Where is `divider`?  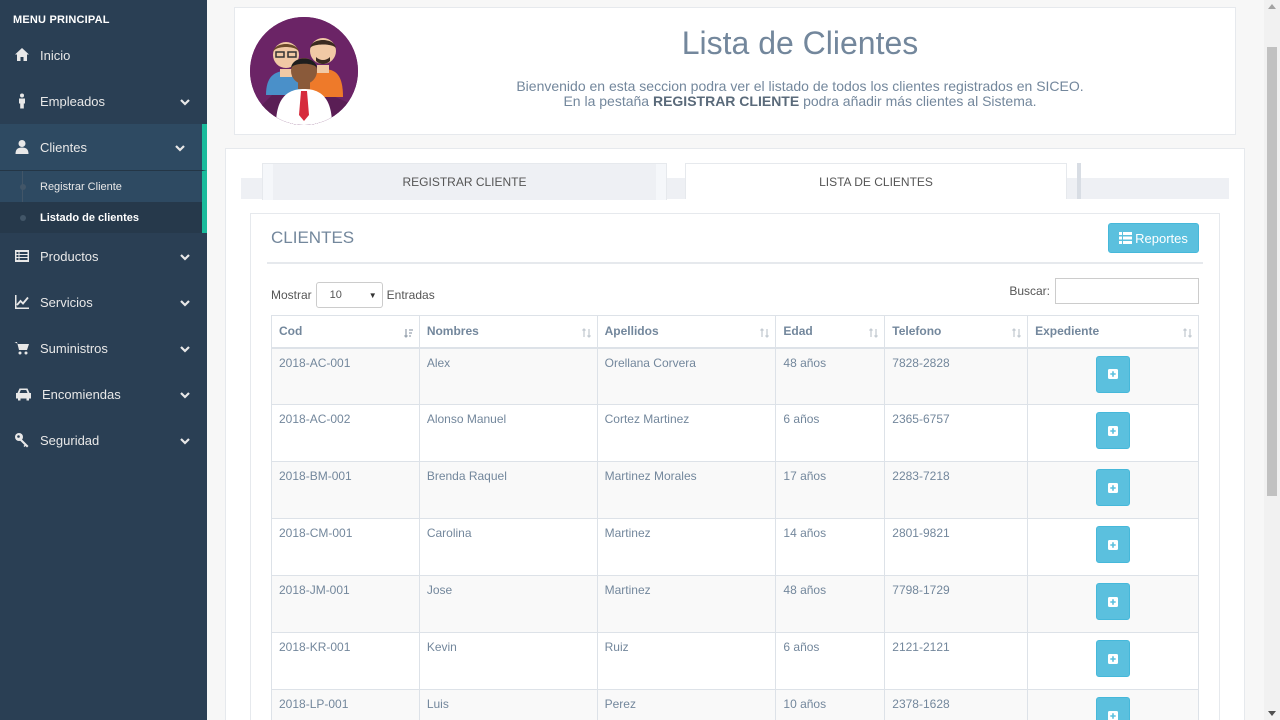 divider is located at coordinates (735, 263).